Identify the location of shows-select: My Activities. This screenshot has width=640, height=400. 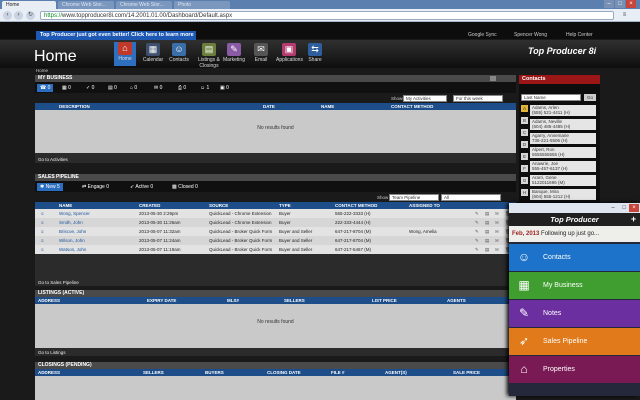
(425, 98).